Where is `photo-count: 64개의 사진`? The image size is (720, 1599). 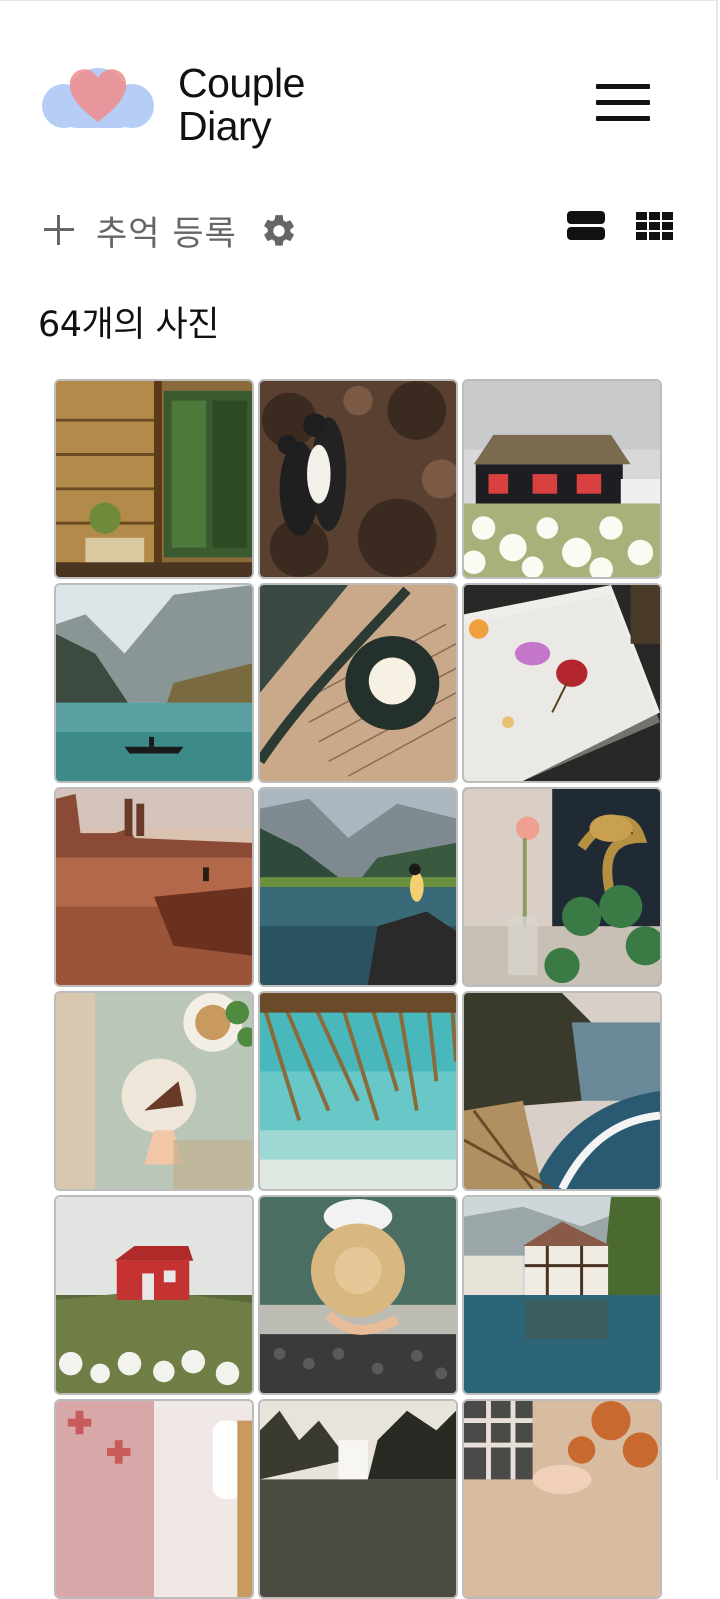
photo-count: 64개의 사진 is located at coordinates (128, 325).